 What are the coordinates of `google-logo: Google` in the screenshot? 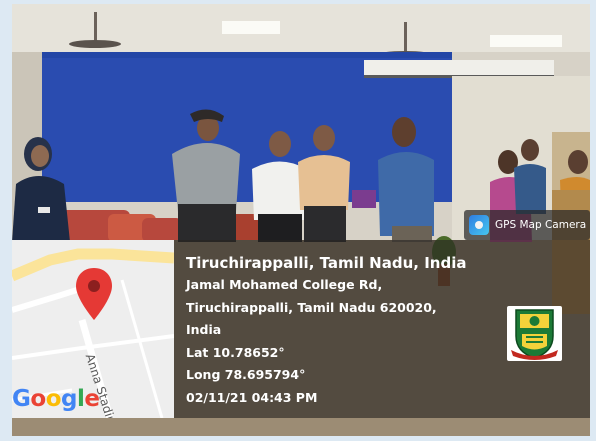 It's located at (56, 399).